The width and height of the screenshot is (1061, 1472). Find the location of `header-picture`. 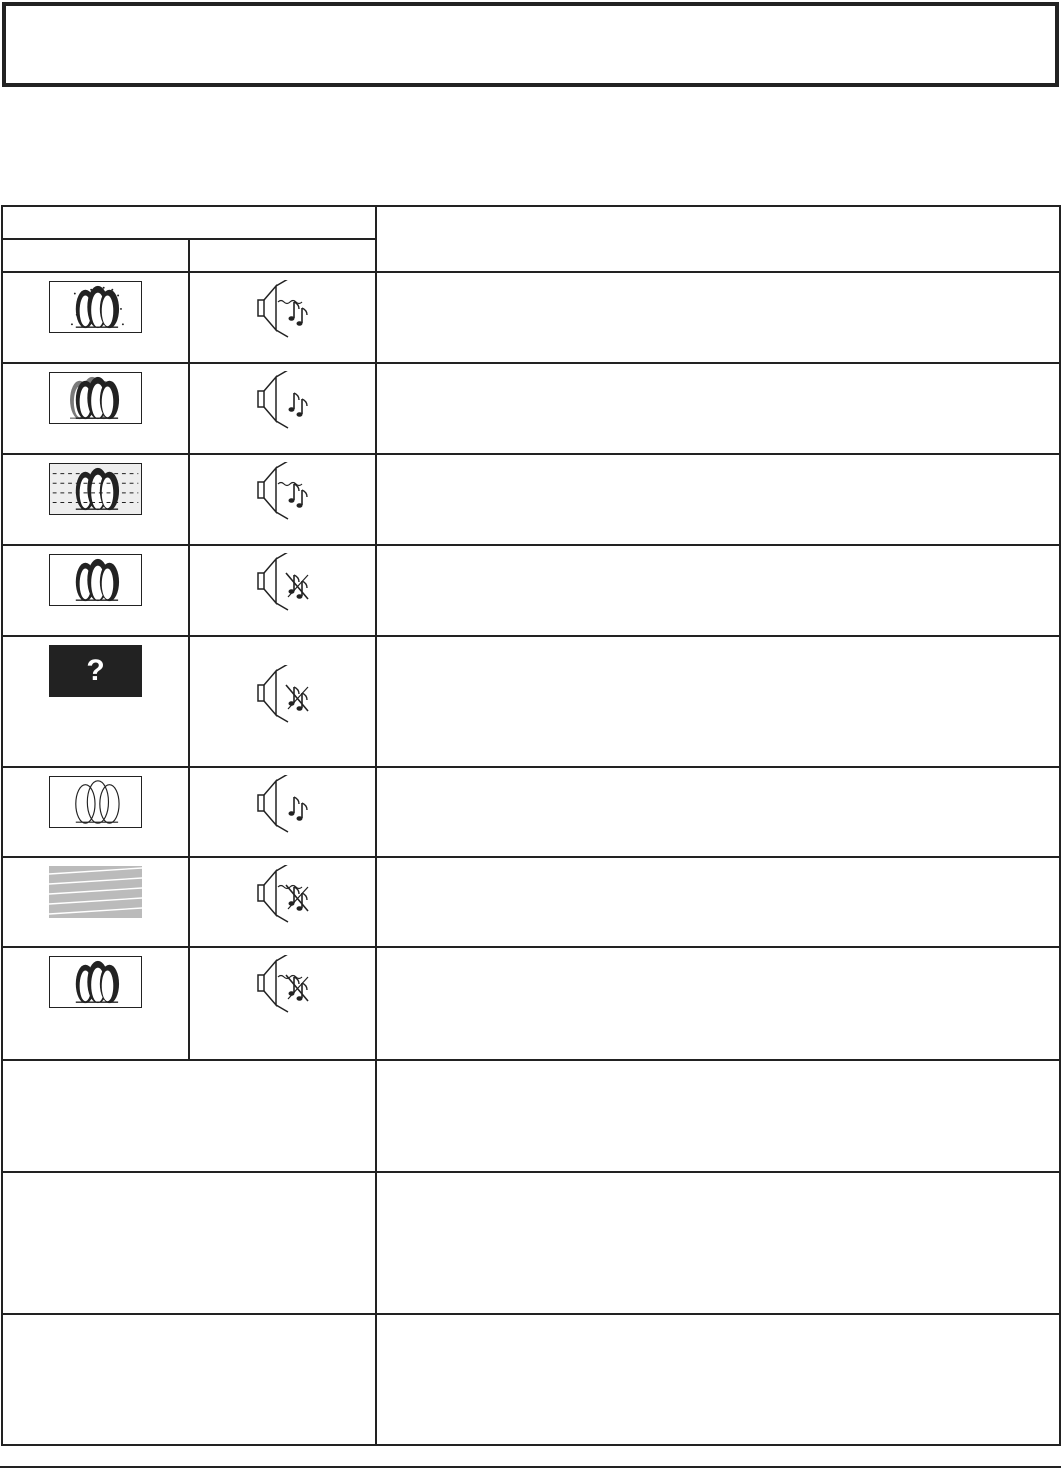

header-picture is located at coordinates (95, 255).